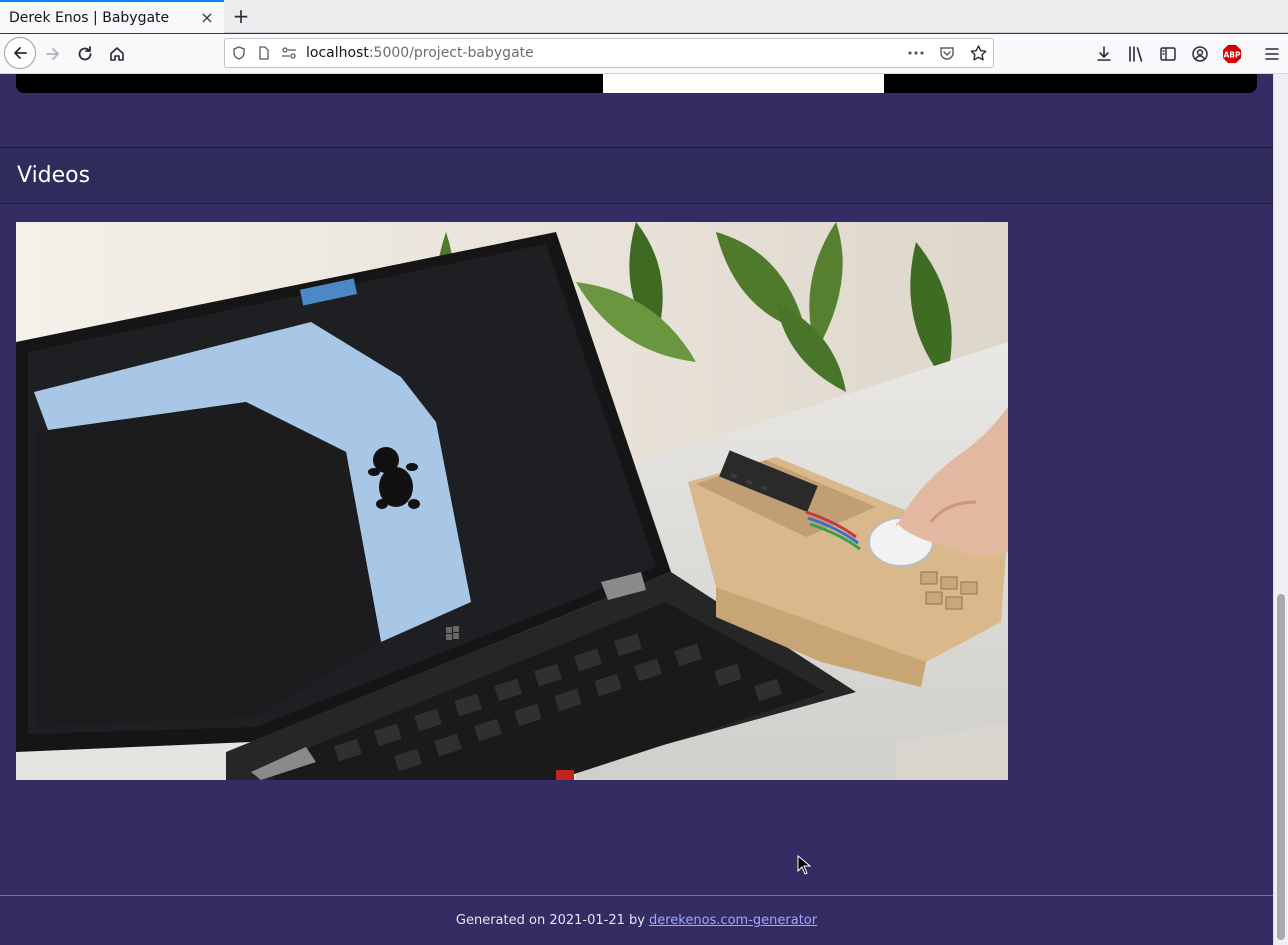 The image size is (1288, 945). What do you see at coordinates (916, 53) in the screenshot?
I see `more-actions-icon` at bounding box center [916, 53].